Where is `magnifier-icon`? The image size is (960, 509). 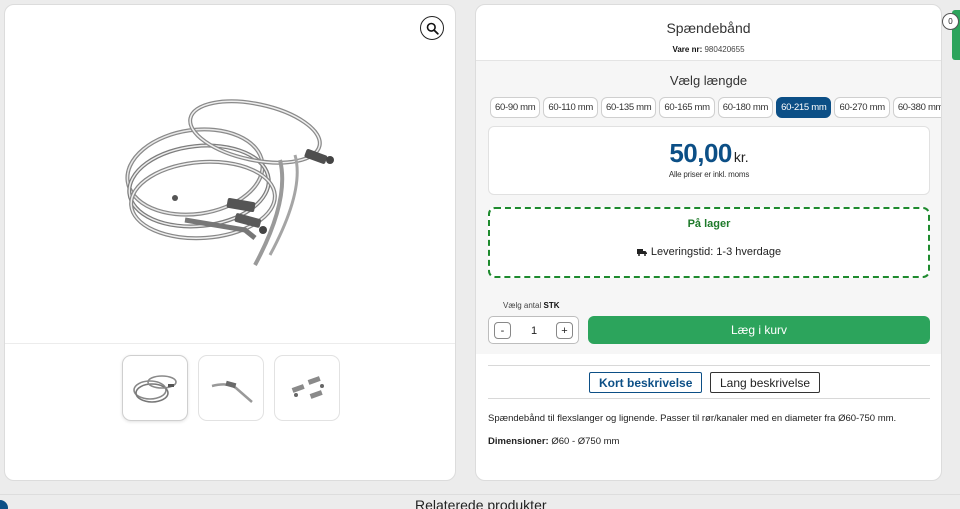 magnifier-icon is located at coordinates (432, 28).